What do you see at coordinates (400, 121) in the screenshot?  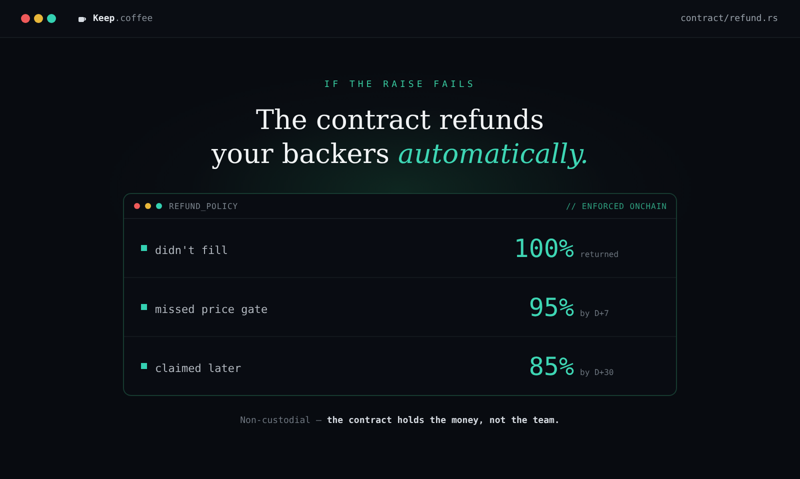 I see `headline: The contract refunds` at bounding box center [400, 121].